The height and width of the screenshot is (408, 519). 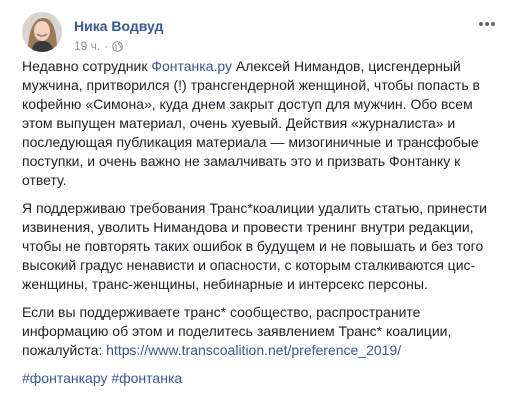 I want to click on paragraph-text: Недавно сотрудник, so click(x=87, y=66).